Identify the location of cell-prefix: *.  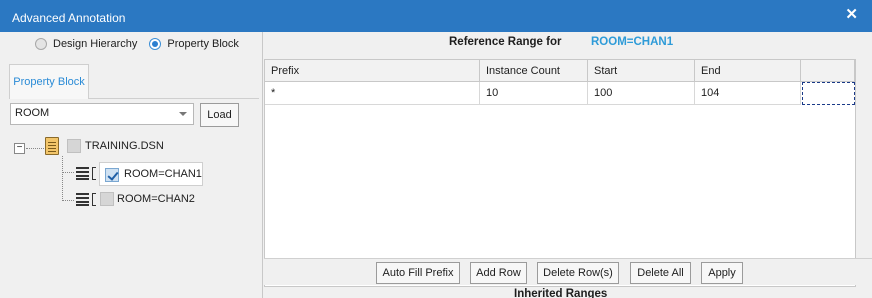
(372, 93).